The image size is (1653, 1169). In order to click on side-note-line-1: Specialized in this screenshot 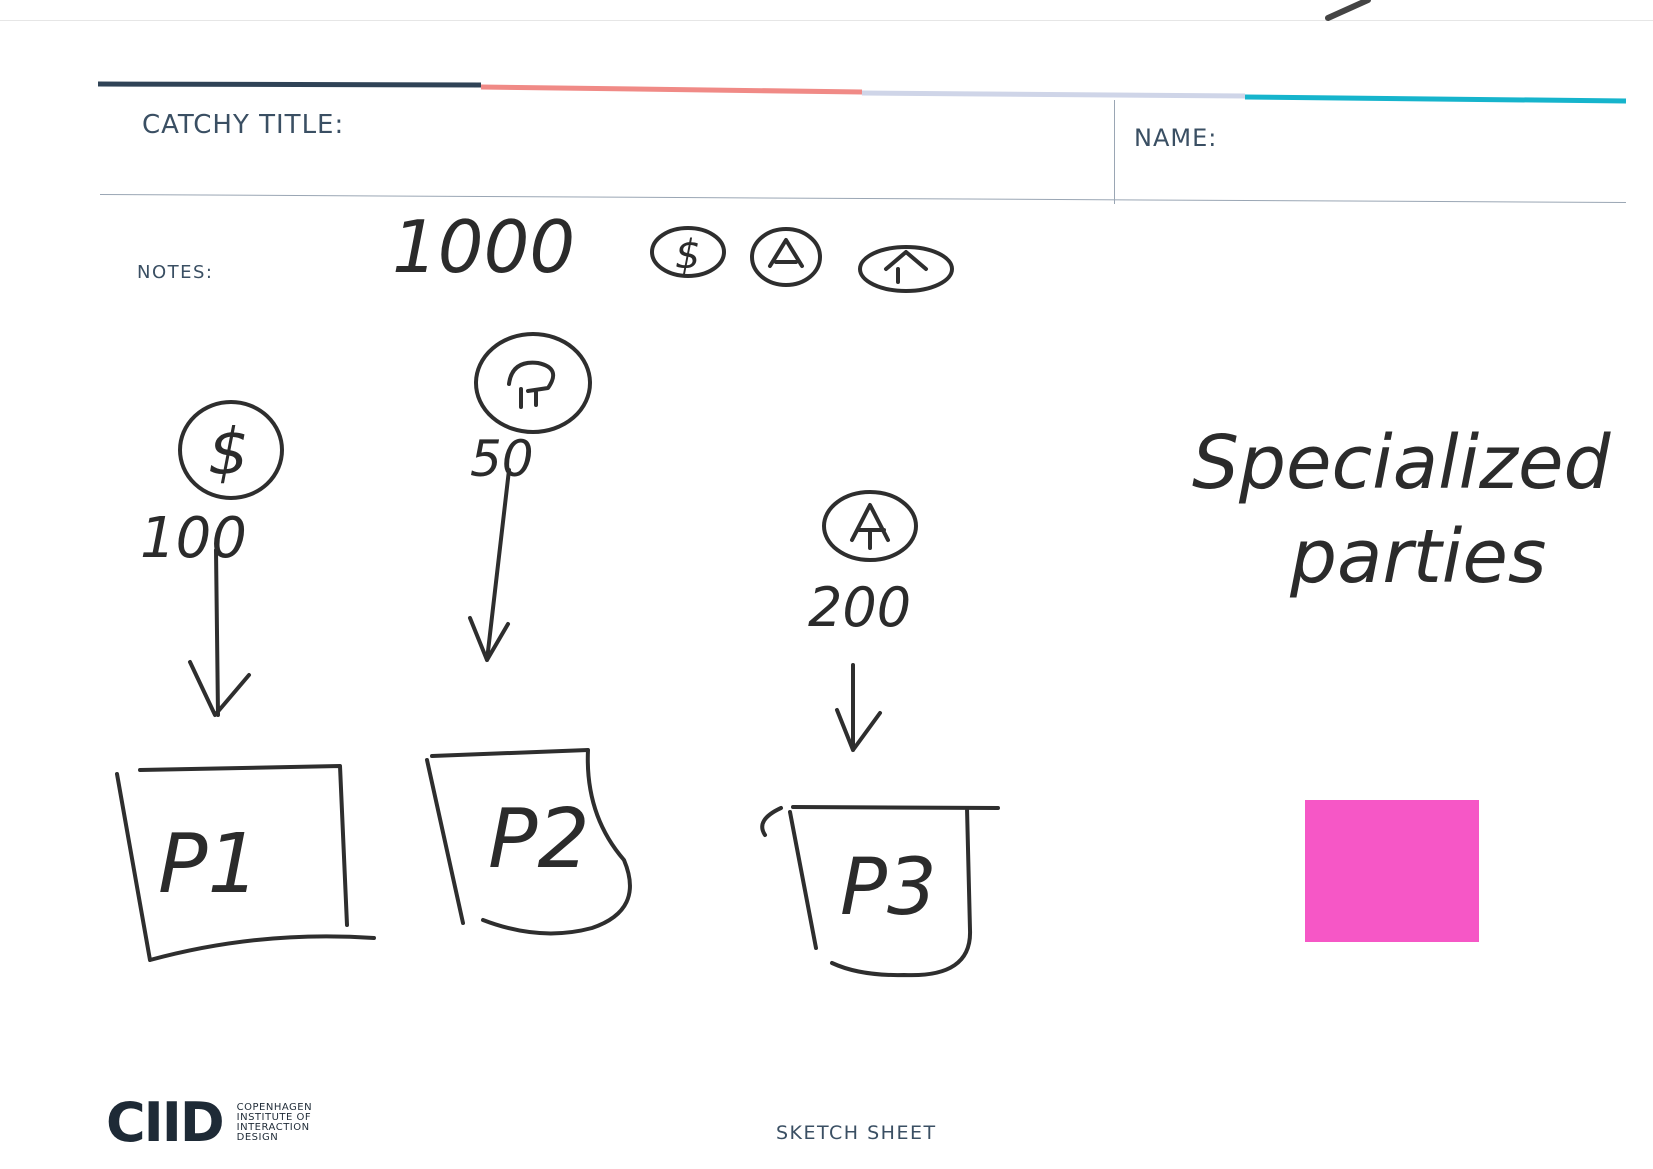, I will do `click(1402, 463)`.